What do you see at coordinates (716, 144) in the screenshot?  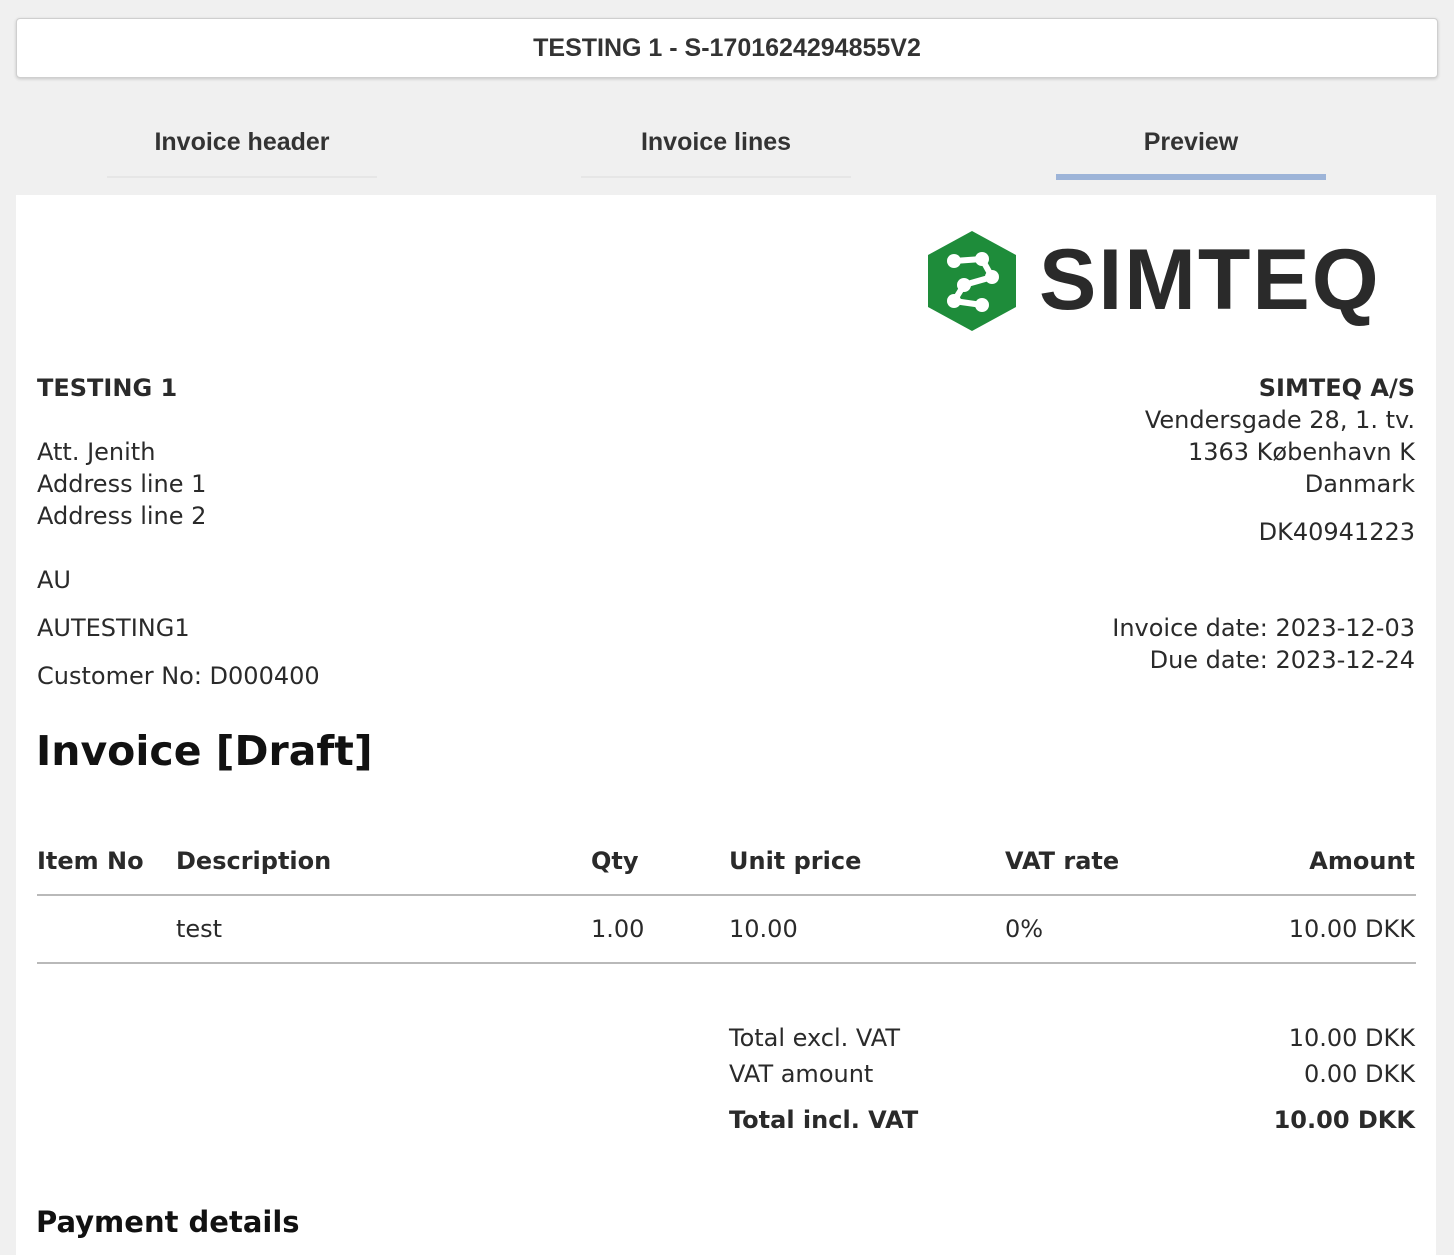 I see `tab-invoice-lines: Invoice lines` at bounding box center [716, 144].